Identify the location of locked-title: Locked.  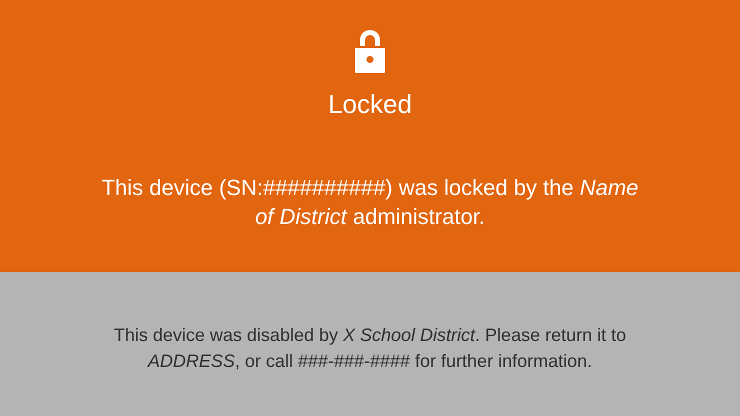
(370, 104).